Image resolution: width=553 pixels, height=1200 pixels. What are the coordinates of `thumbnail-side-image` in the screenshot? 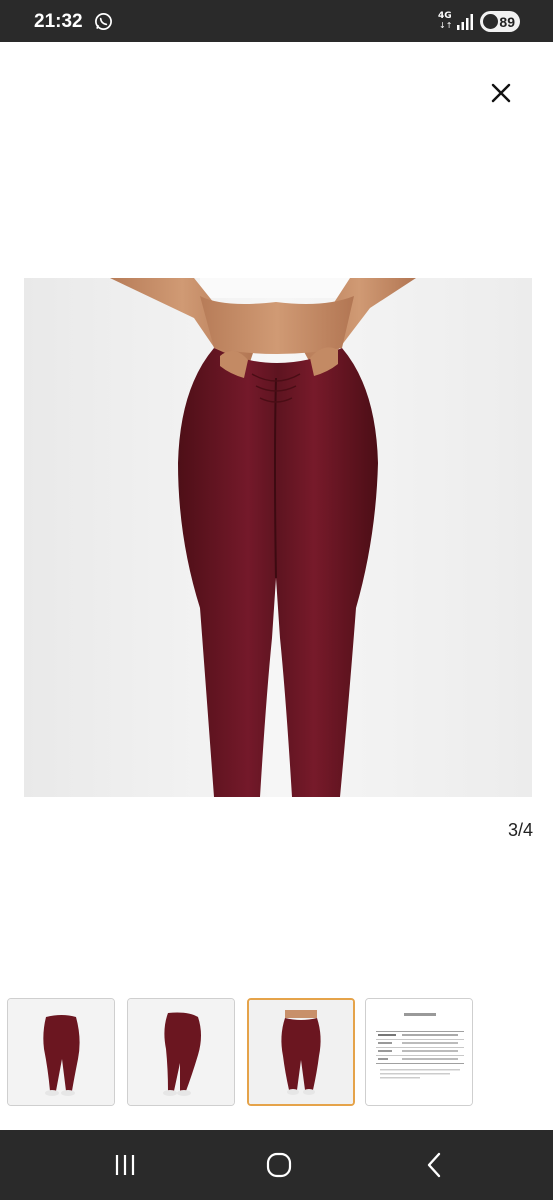 It's located at (181, 1052).